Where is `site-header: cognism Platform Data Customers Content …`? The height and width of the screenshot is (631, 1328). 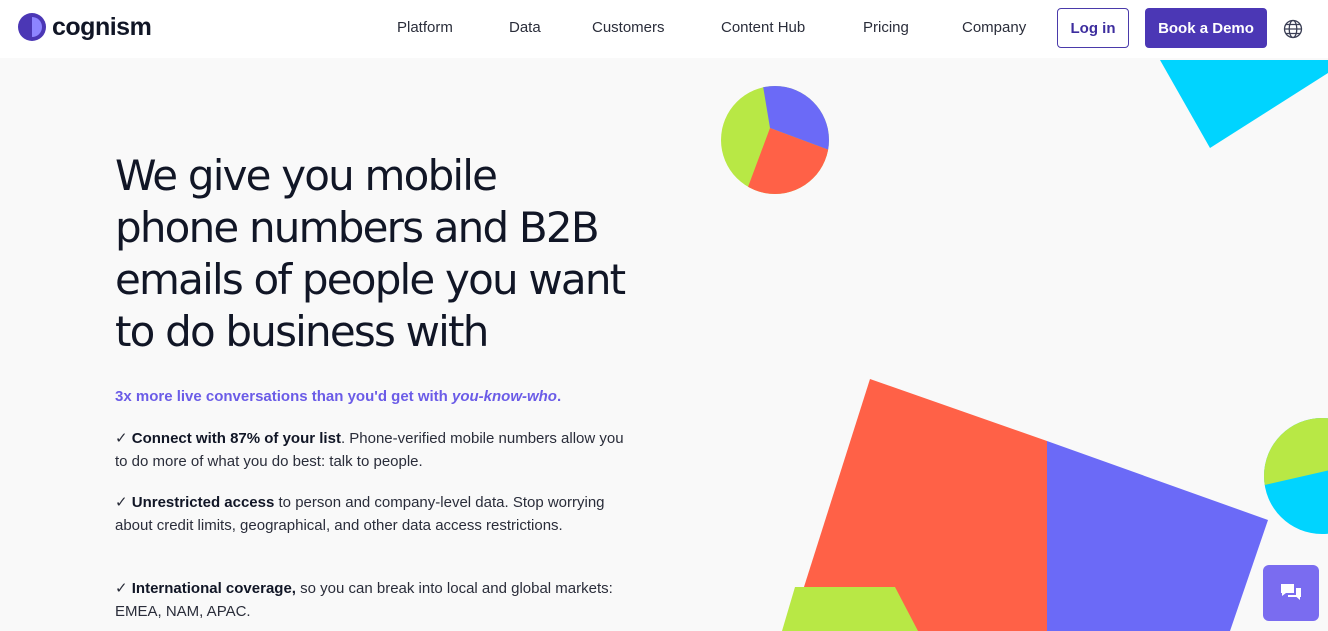
site-header: cognism Platform Data Customers Content … is located at coordinates (664, 29).